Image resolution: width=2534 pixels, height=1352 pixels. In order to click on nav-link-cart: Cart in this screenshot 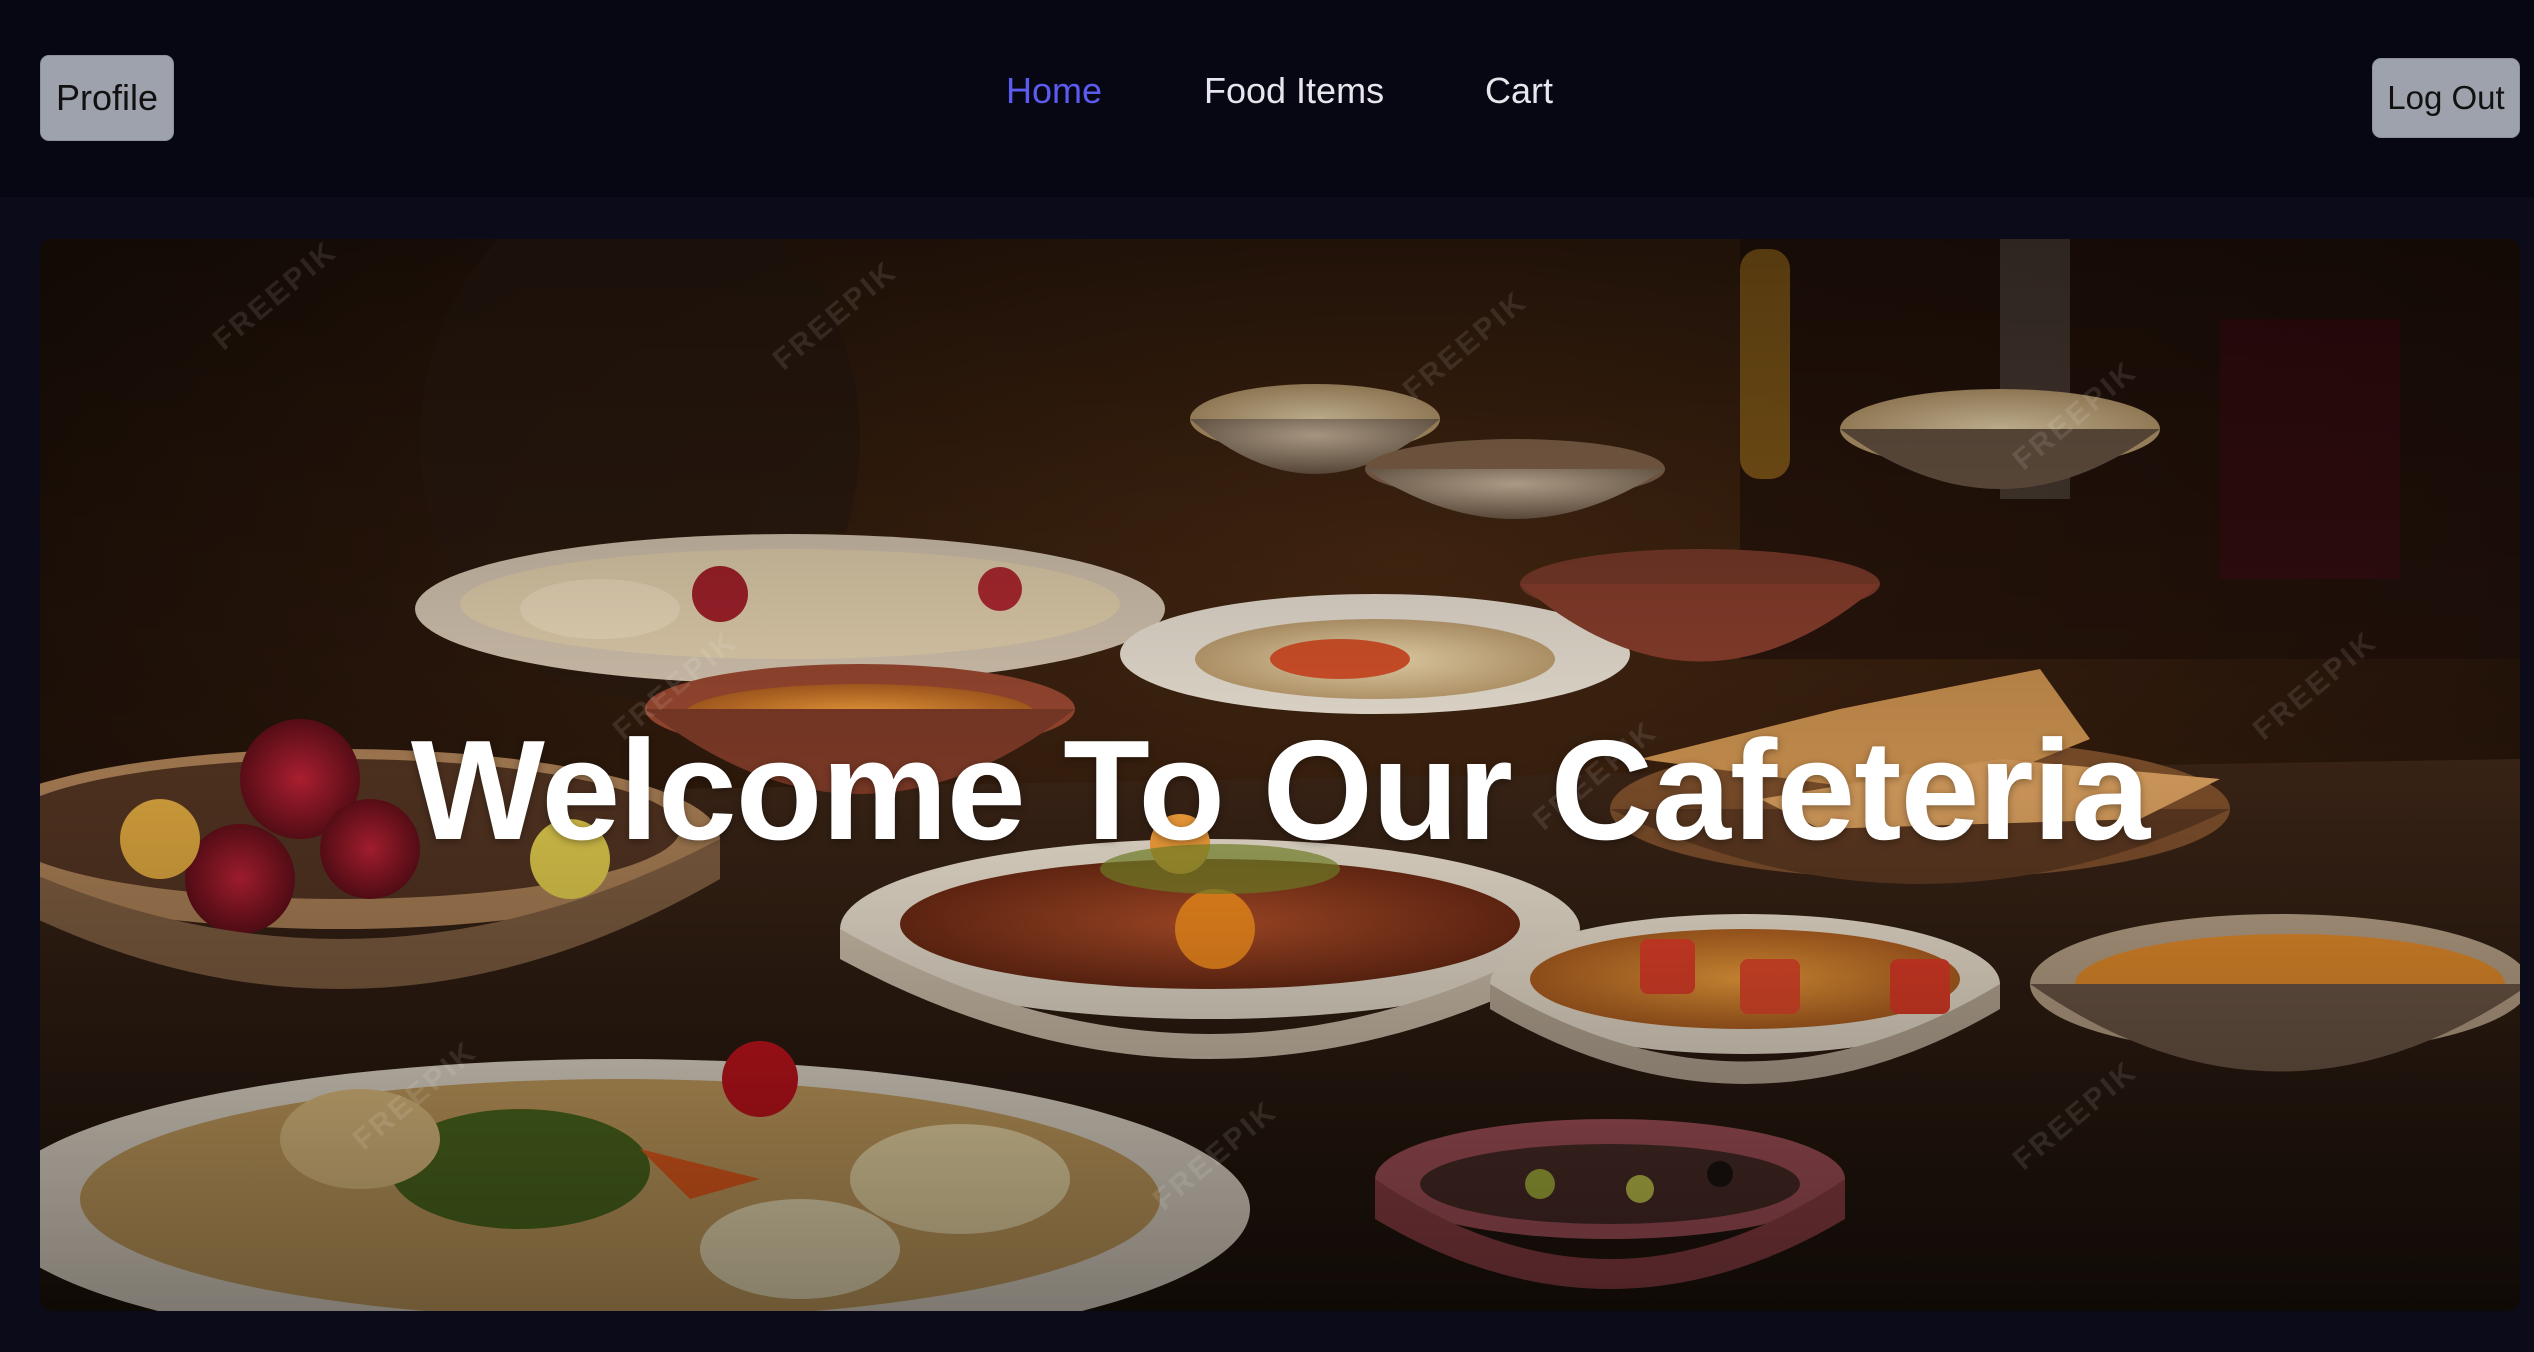, I will do `click(1519, 91)`.